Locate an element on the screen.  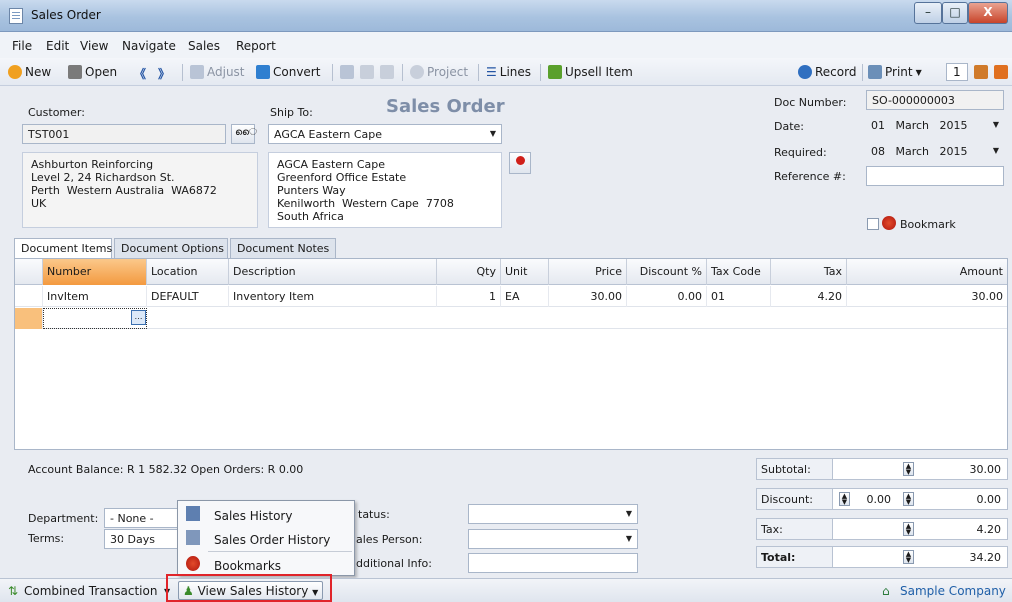
doc-number-field: SO-000000003 is located at coordinates (935, 100).